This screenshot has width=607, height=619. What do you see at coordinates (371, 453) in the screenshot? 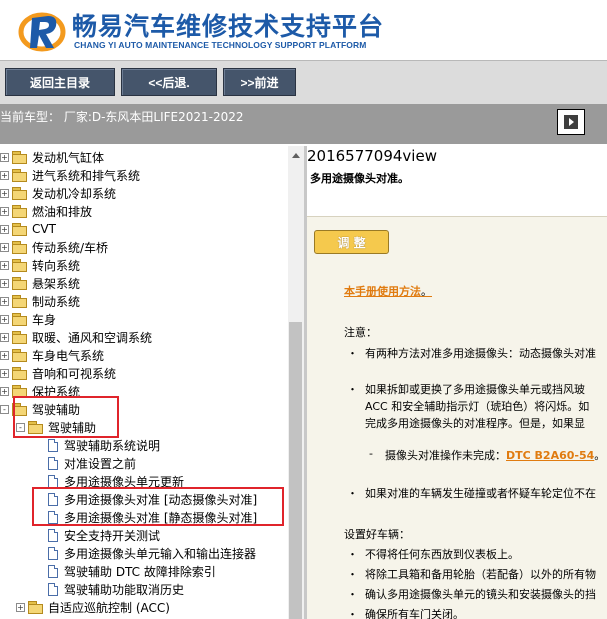
I see `dash-icon: -` at bounding box center [371, 453].